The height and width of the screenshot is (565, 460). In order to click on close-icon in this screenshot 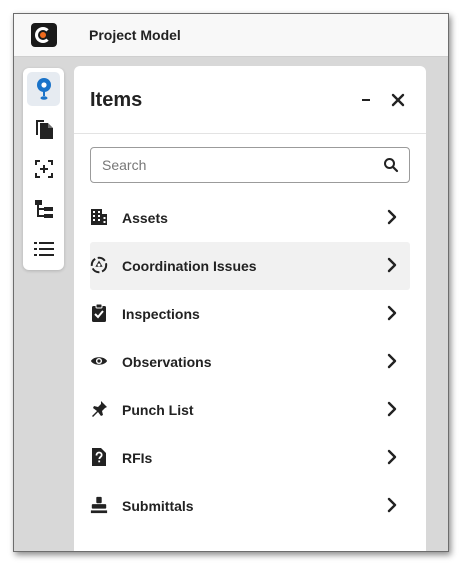, I will do `click(398, 100)`.